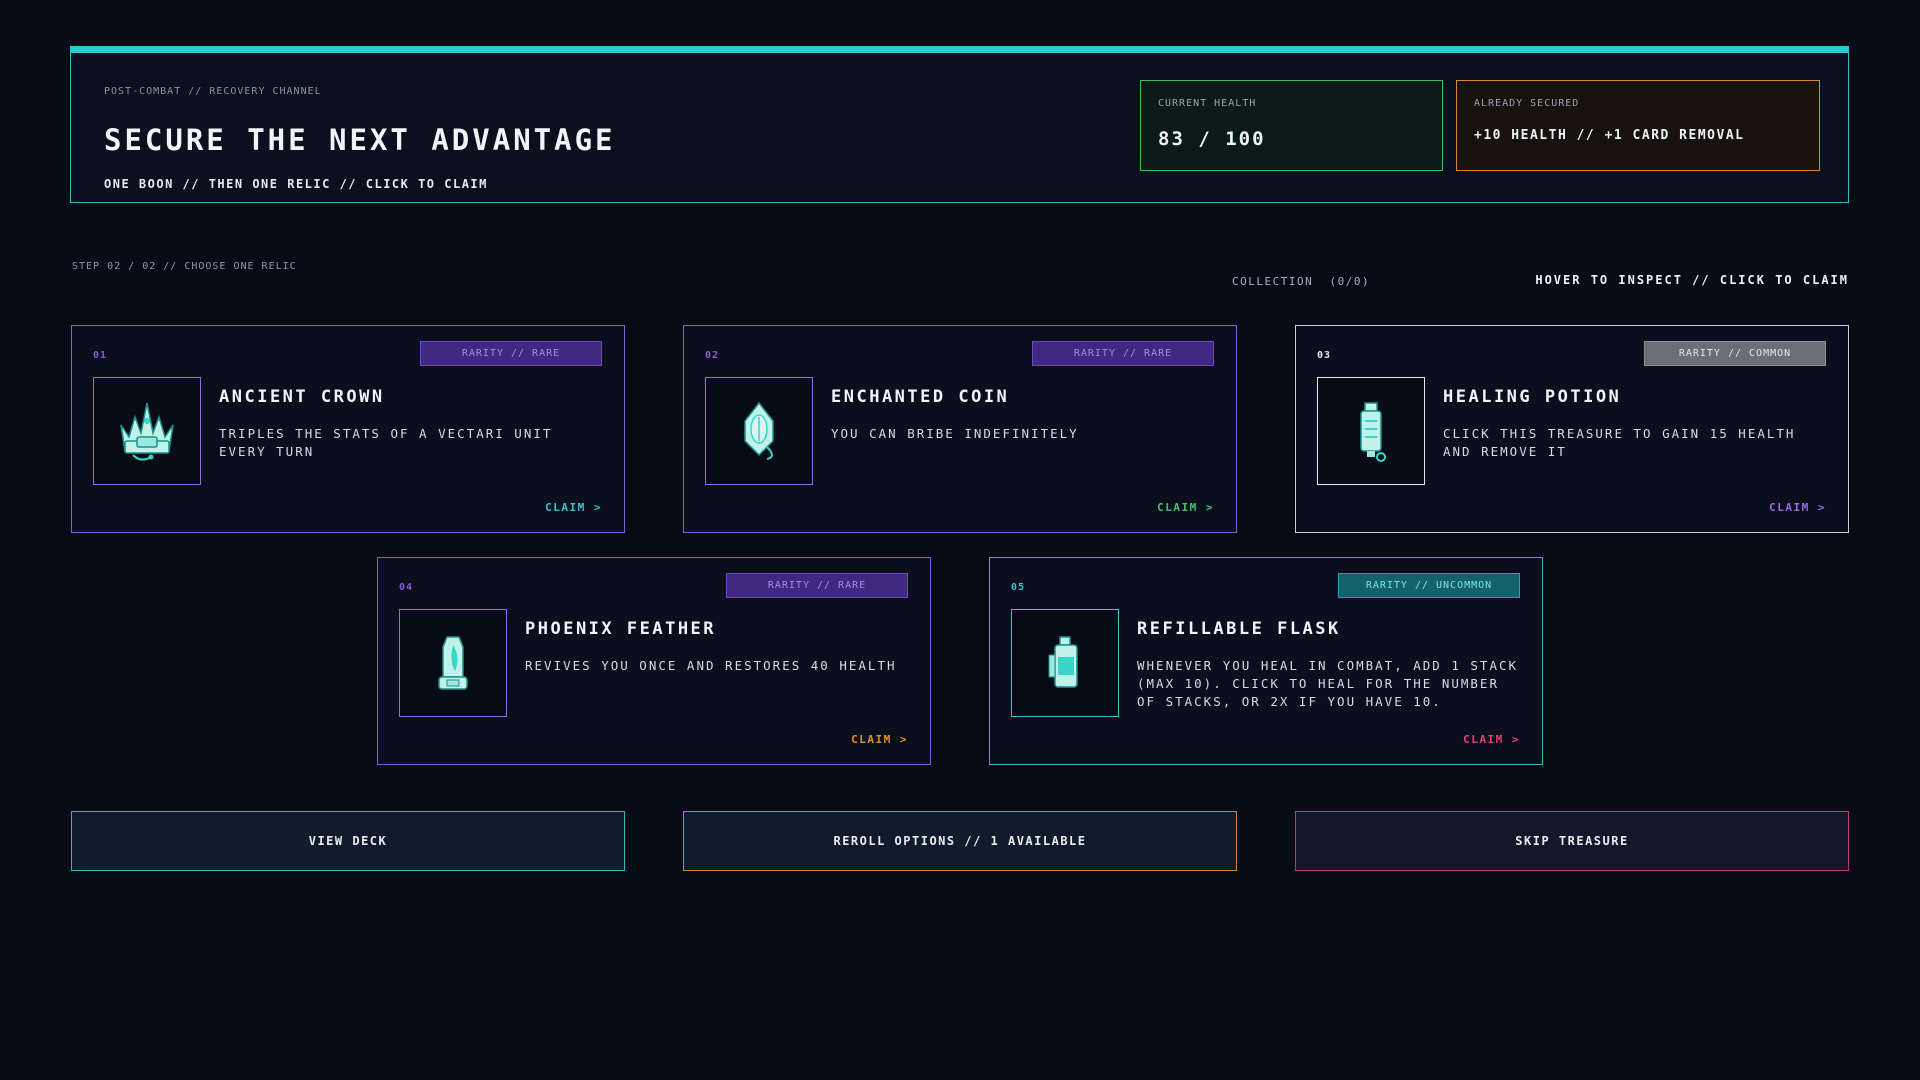 This screenshot has height=1080, width=1920. I want to click on secured-value: +10 HEALTH // +1 CARD REMOVAL, so click(1609, 135).